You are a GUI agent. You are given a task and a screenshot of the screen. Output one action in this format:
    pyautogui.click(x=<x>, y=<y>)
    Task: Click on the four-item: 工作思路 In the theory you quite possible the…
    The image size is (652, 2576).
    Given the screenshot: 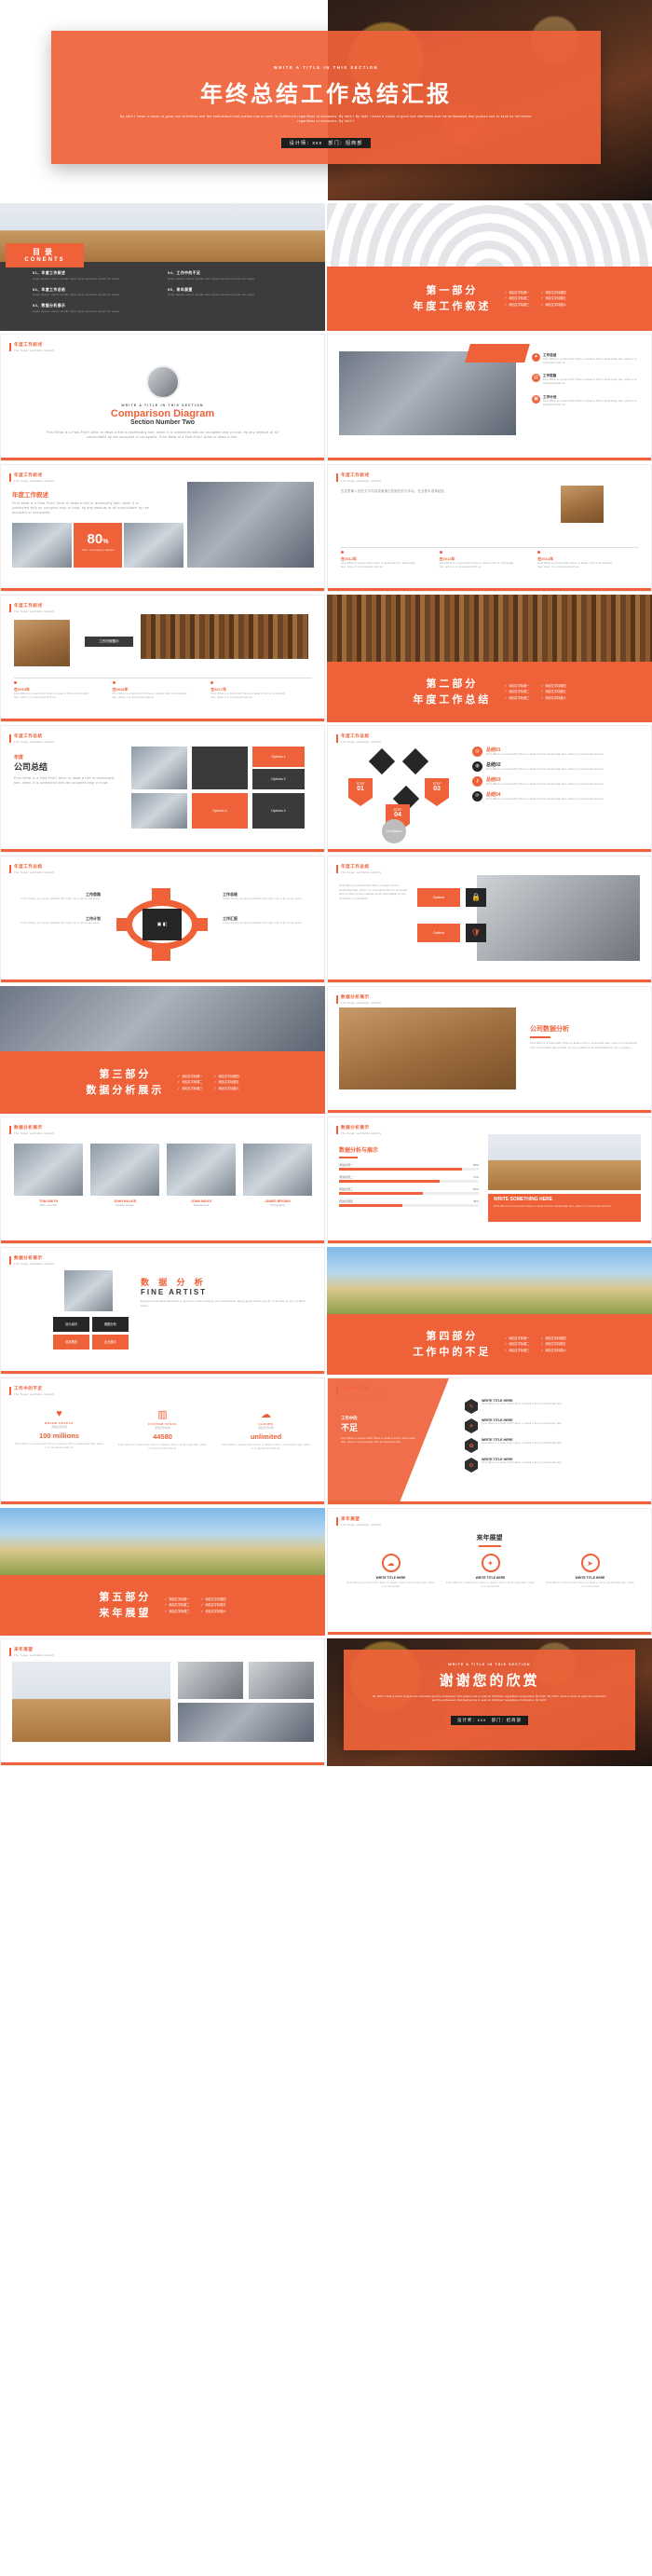 What is the action you would take?
    pyautogui.click(x=56, y=896)
    